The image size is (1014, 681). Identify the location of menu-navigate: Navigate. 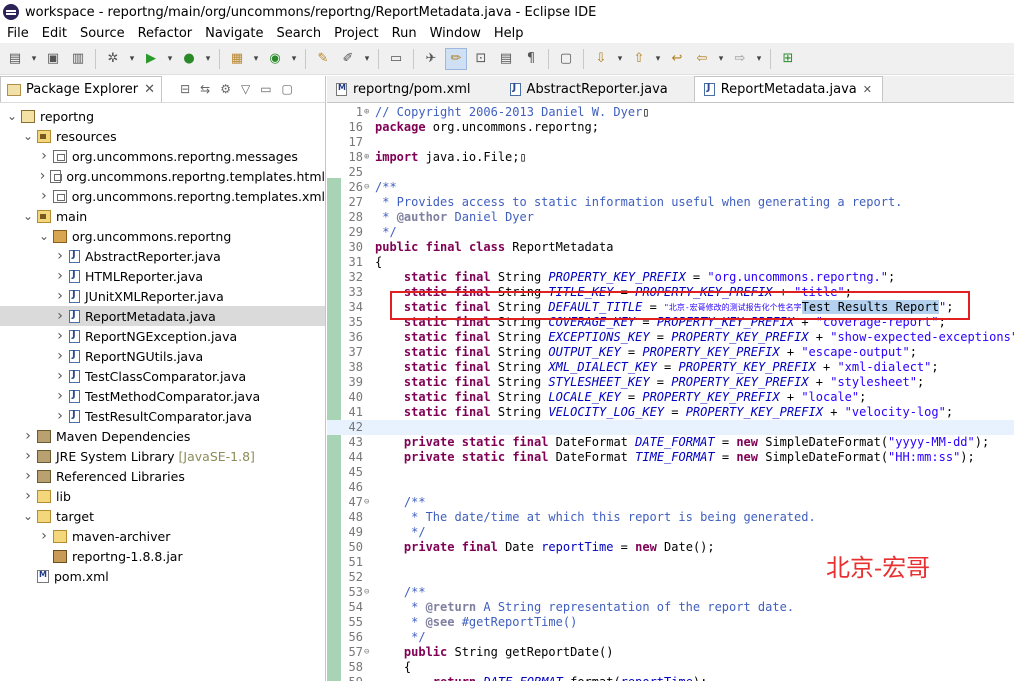
(233, 33).